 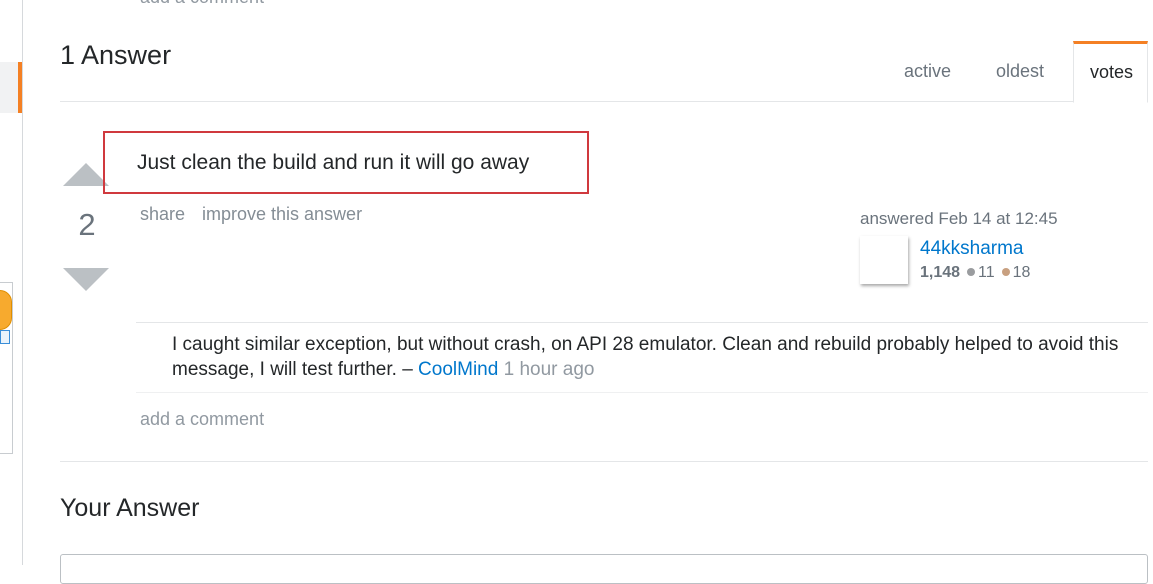 What do you see at coordinates (458, 369) in the screenshot?
I see `comment-user-link: CoolMind` at bounding box center [458, 369].